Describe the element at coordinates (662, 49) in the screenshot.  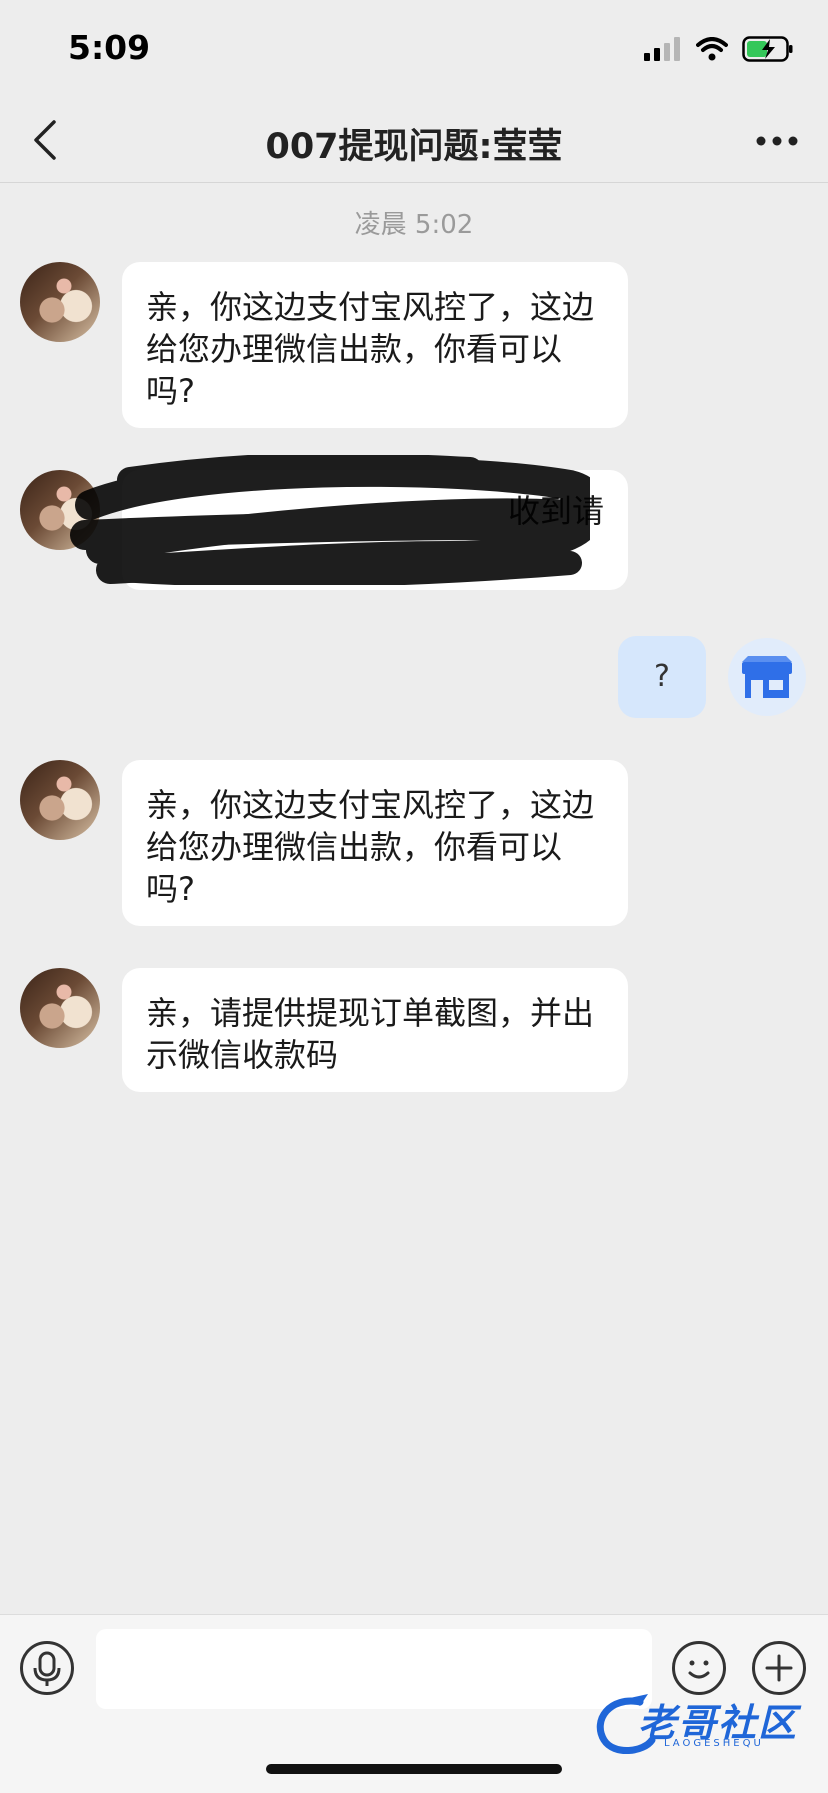
I see `signal-icon` at that location.